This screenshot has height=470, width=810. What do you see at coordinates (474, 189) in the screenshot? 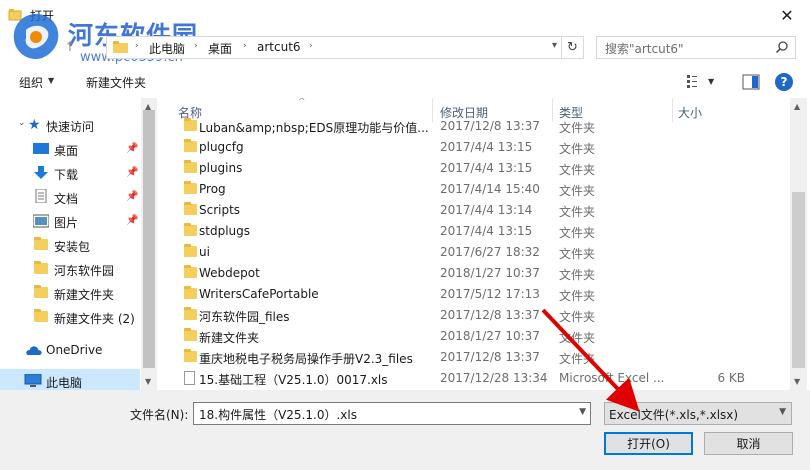
I see `file-row: Prog 2017/4/14 15:40 文件夹` at bounding box center [474, 189].